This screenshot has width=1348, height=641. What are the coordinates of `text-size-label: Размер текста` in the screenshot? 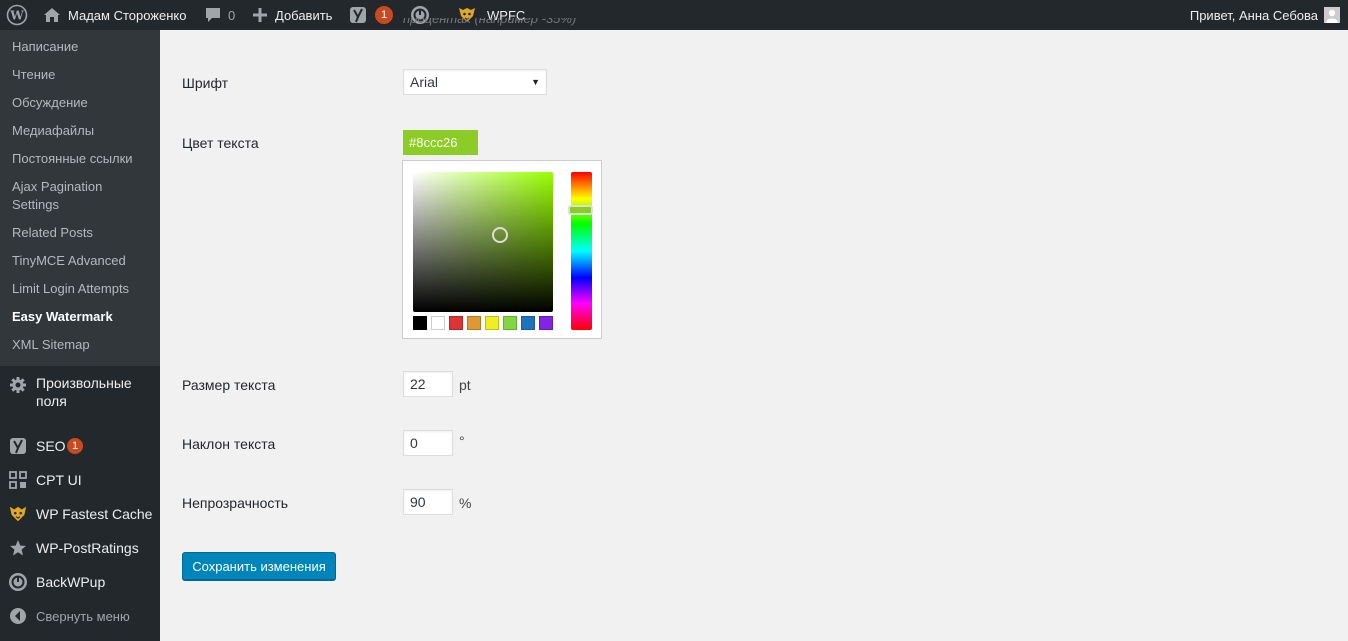 It's located at (229, 385).